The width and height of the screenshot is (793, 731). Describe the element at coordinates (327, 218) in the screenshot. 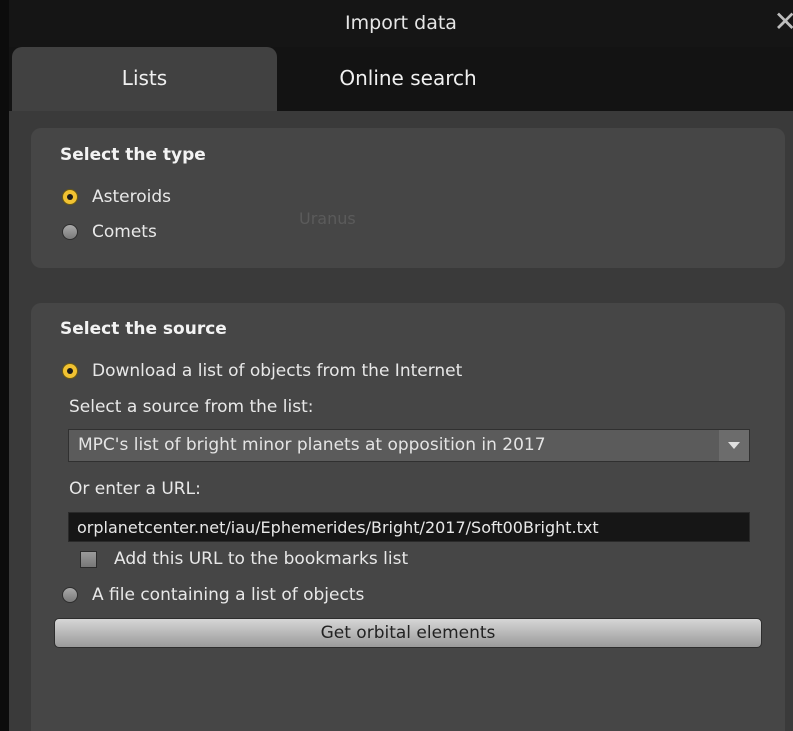

I see `background-object-label: Uranus` at that location.